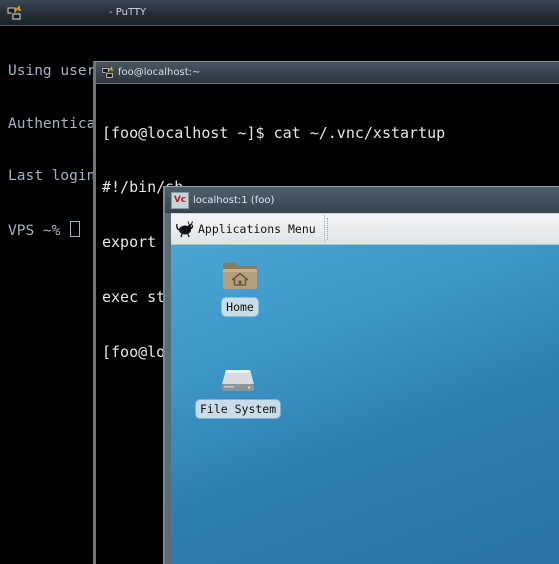 Image resolution: width=559 pixels, height=564 pixels. Describe the element at coordinates (75, 228) in the screenshot. I see `terminal-cursor` at that location.